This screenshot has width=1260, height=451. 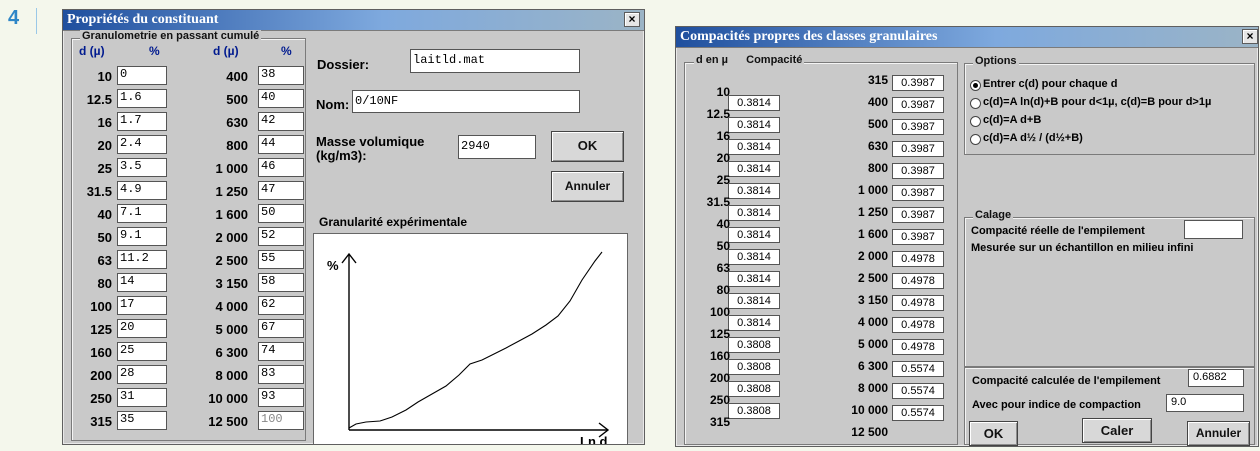 I want to click on passing-percent-left: 17, so click(x=142, y=305).